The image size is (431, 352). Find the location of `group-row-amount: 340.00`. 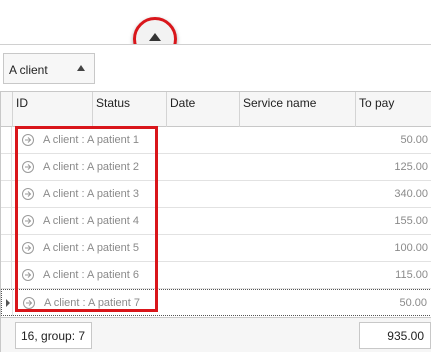

group-row-amount: 340.00 is located at coordinates (411, 194).